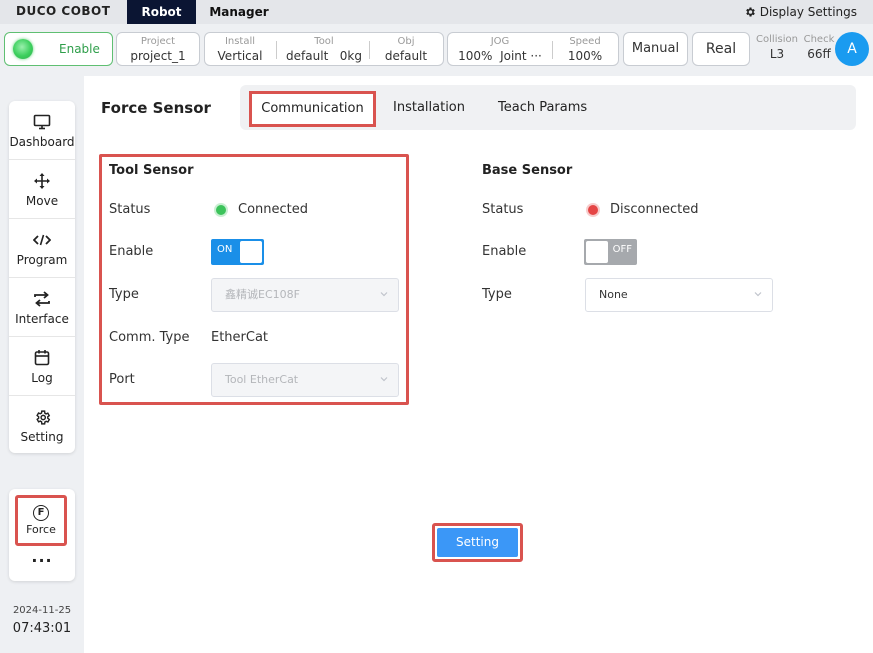 The height and width of the screenshot is (653, 873). I want to click on check-label: Check, so click(819, 39).